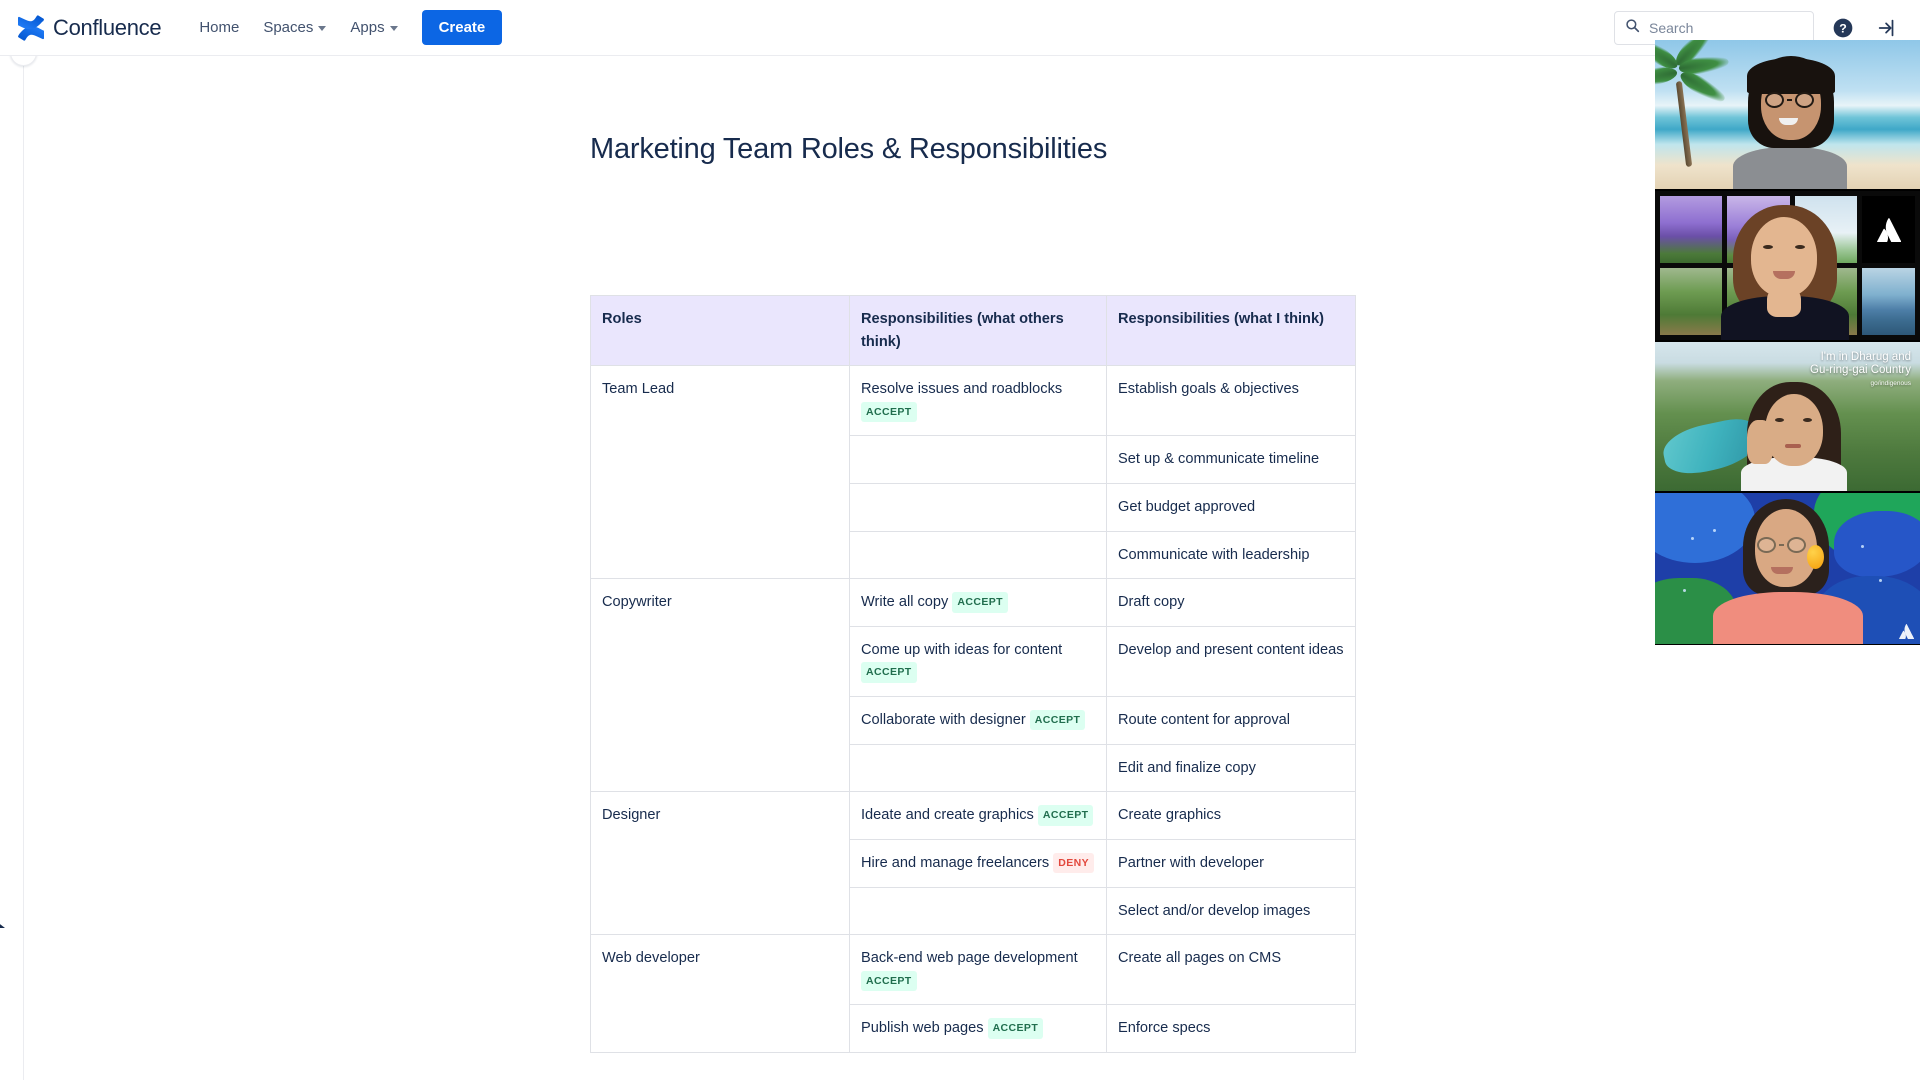  Describe the element at coordinates (969, 958) in the screenshot. I see `responsibility-others-text: Back-end web page development` at that location.